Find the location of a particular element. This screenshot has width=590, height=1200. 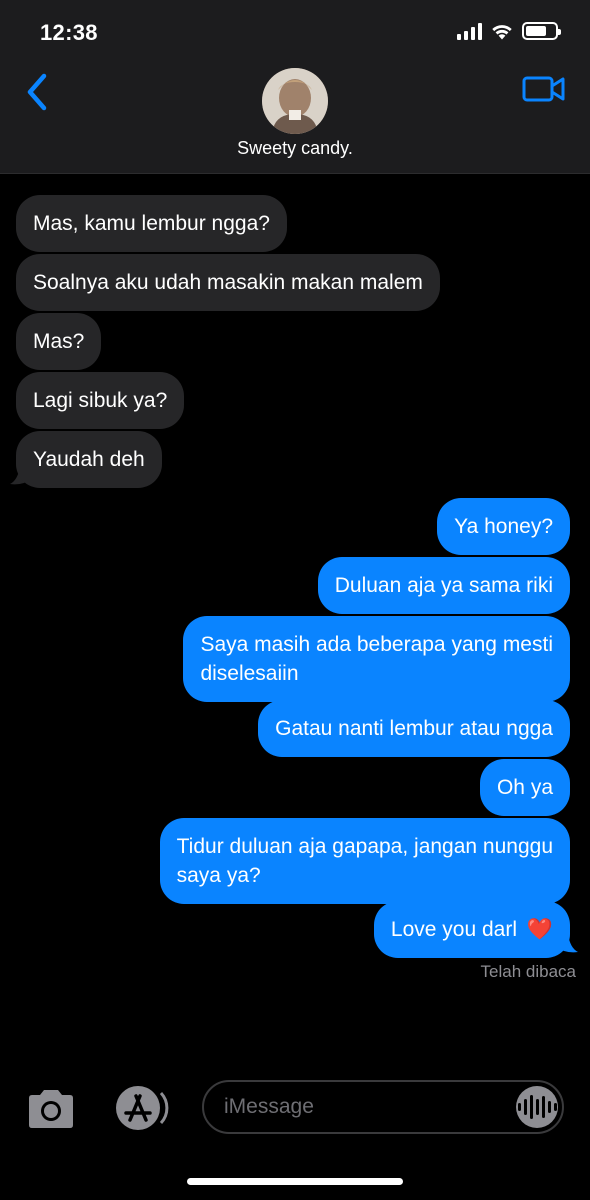

outgoing-message: Ya honey? is located at coordinates (503, 526).